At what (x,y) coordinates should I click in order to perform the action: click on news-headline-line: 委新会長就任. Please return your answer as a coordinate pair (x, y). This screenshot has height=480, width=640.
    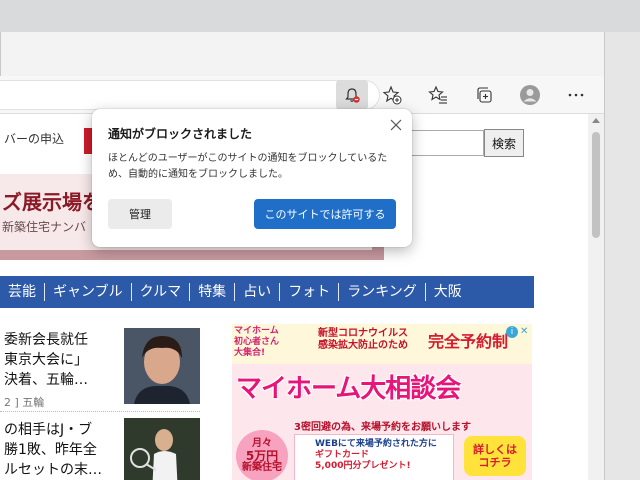
    Looking at the image, I should click on (46, 340).